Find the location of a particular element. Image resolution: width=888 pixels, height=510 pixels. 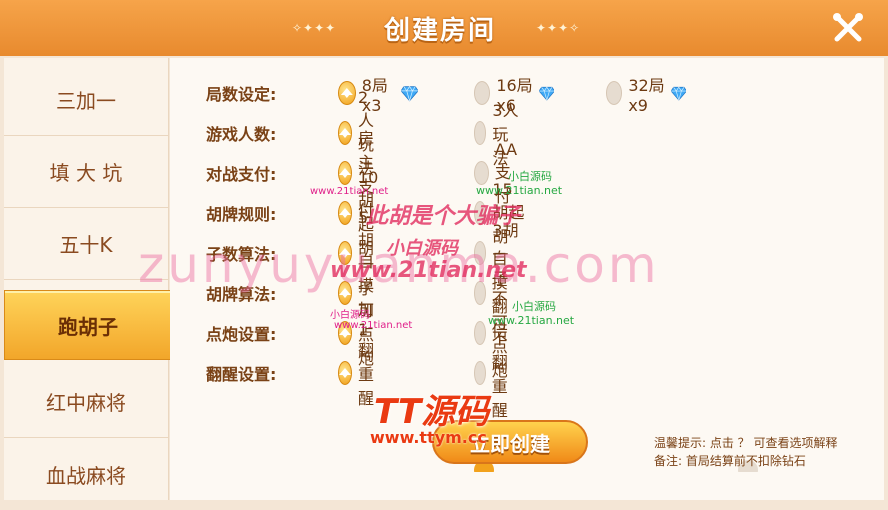

setting-row: 子数算法: 5胡一子 3胡一子 is located at coordinates (362, 253).